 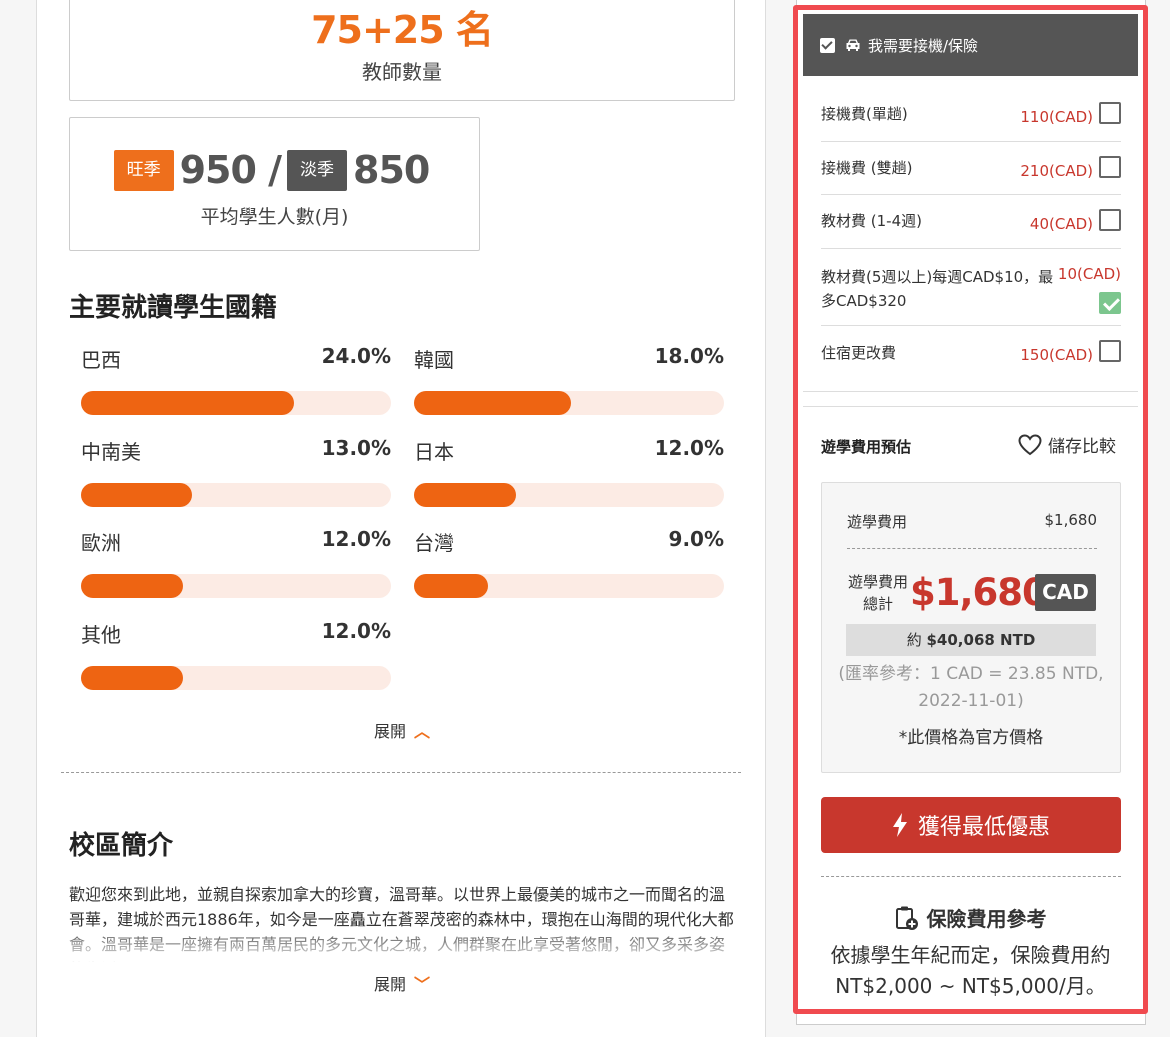 I want to click on fee-label: 遊學費用, so click(x=877, y=522).